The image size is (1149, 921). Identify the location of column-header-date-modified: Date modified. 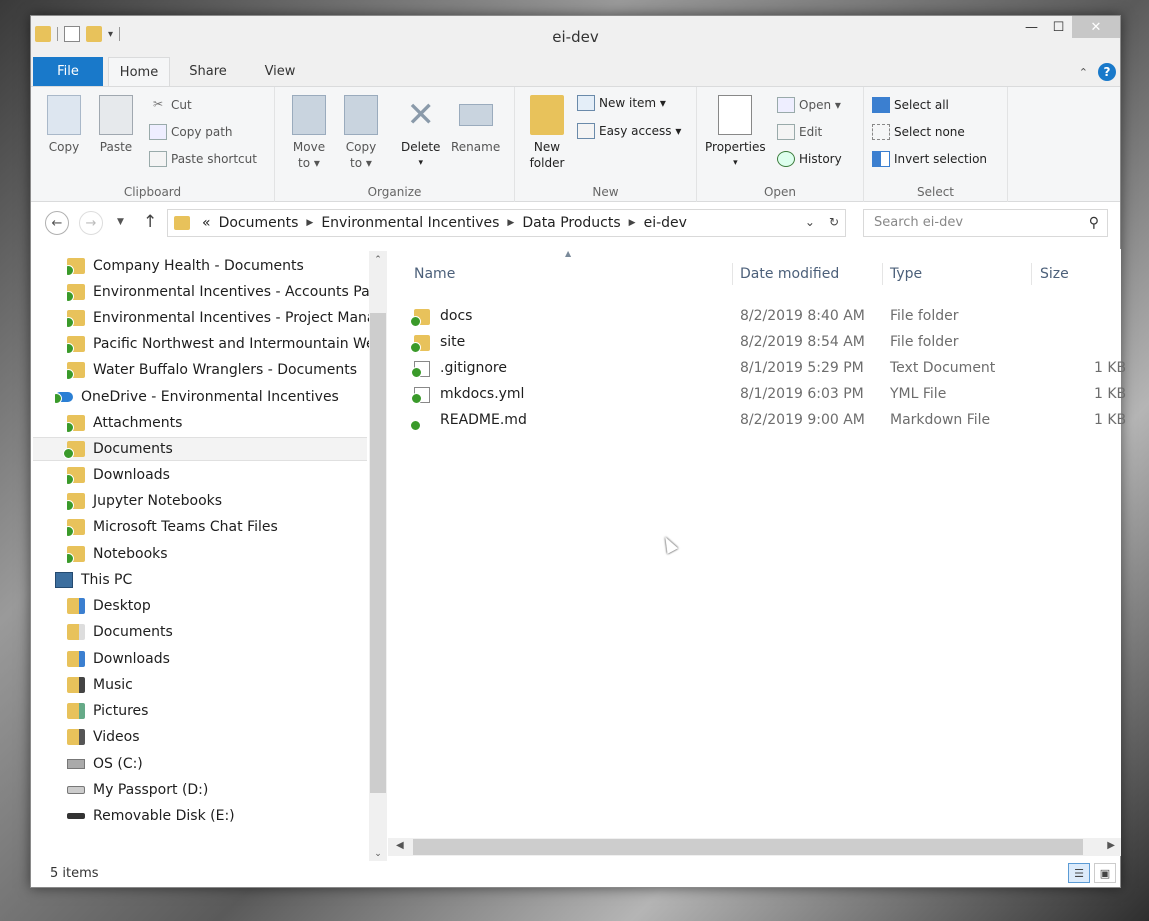
(789, 276).